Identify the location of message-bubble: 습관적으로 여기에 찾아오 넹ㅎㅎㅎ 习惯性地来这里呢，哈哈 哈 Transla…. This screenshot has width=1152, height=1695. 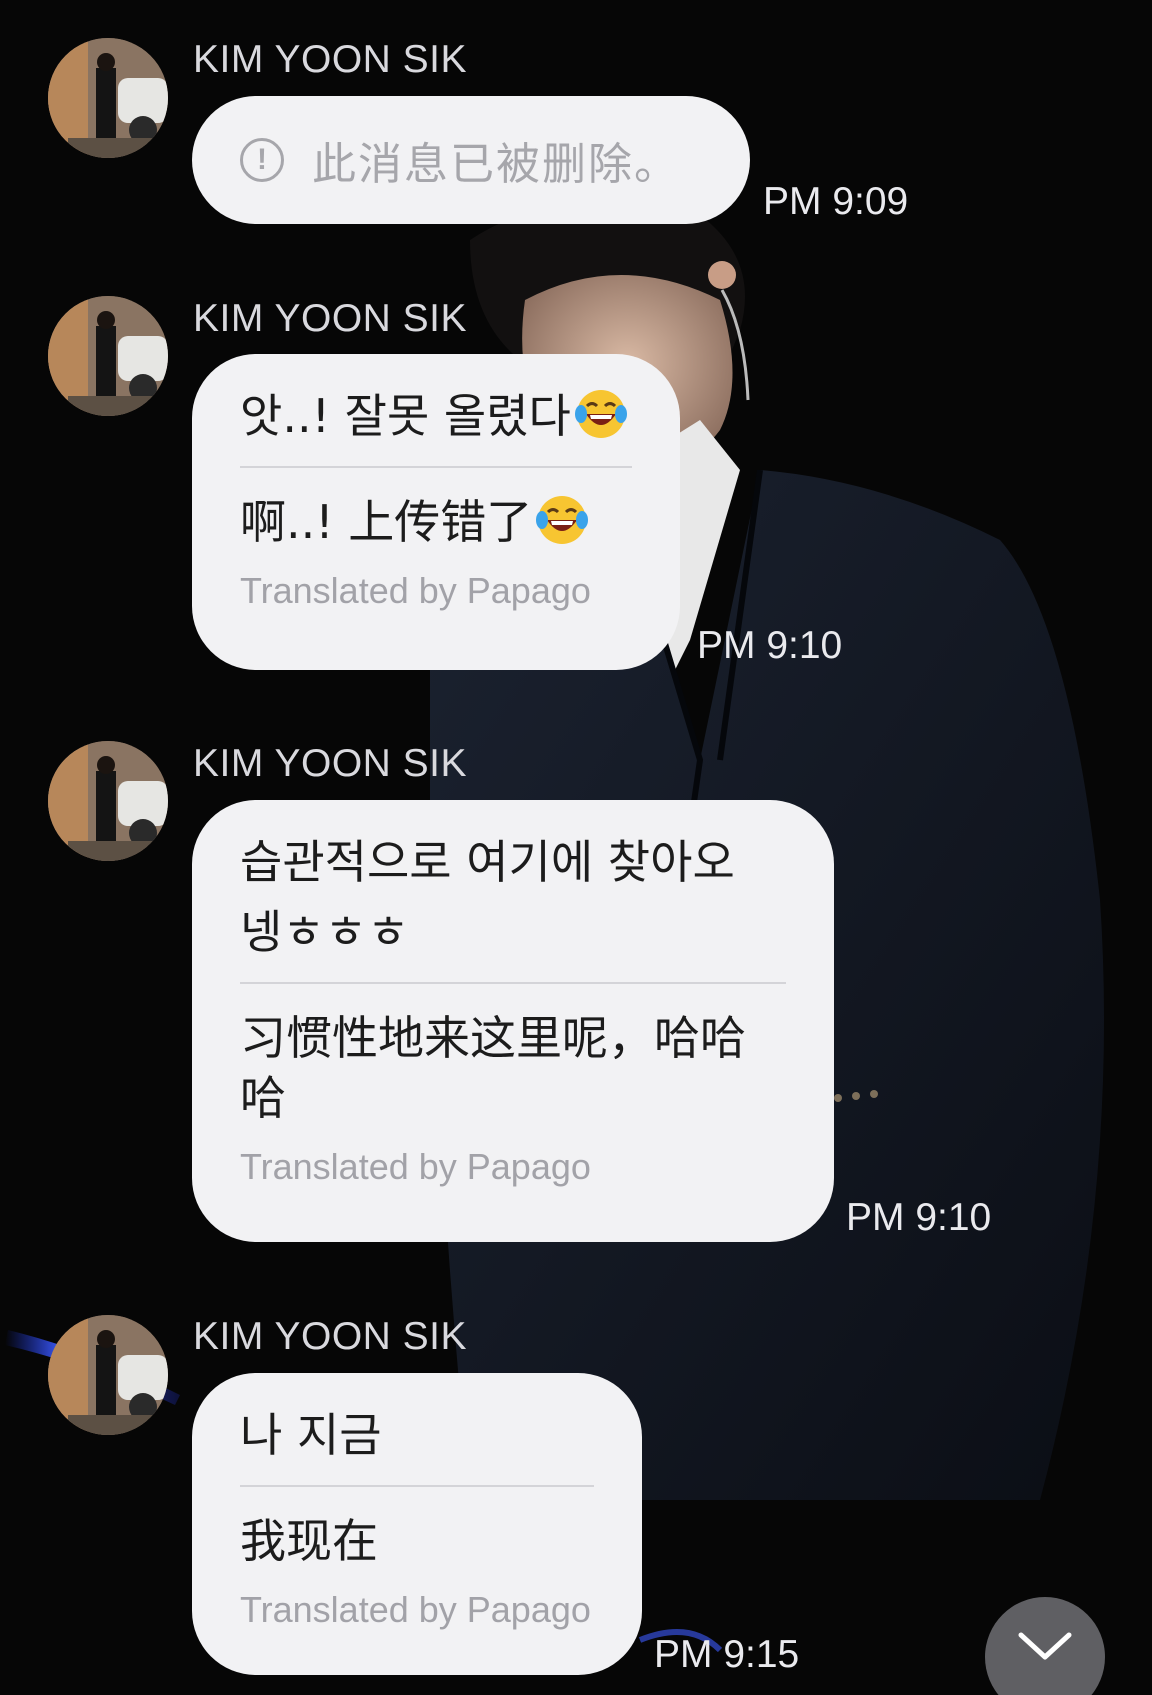
(513, 1021).